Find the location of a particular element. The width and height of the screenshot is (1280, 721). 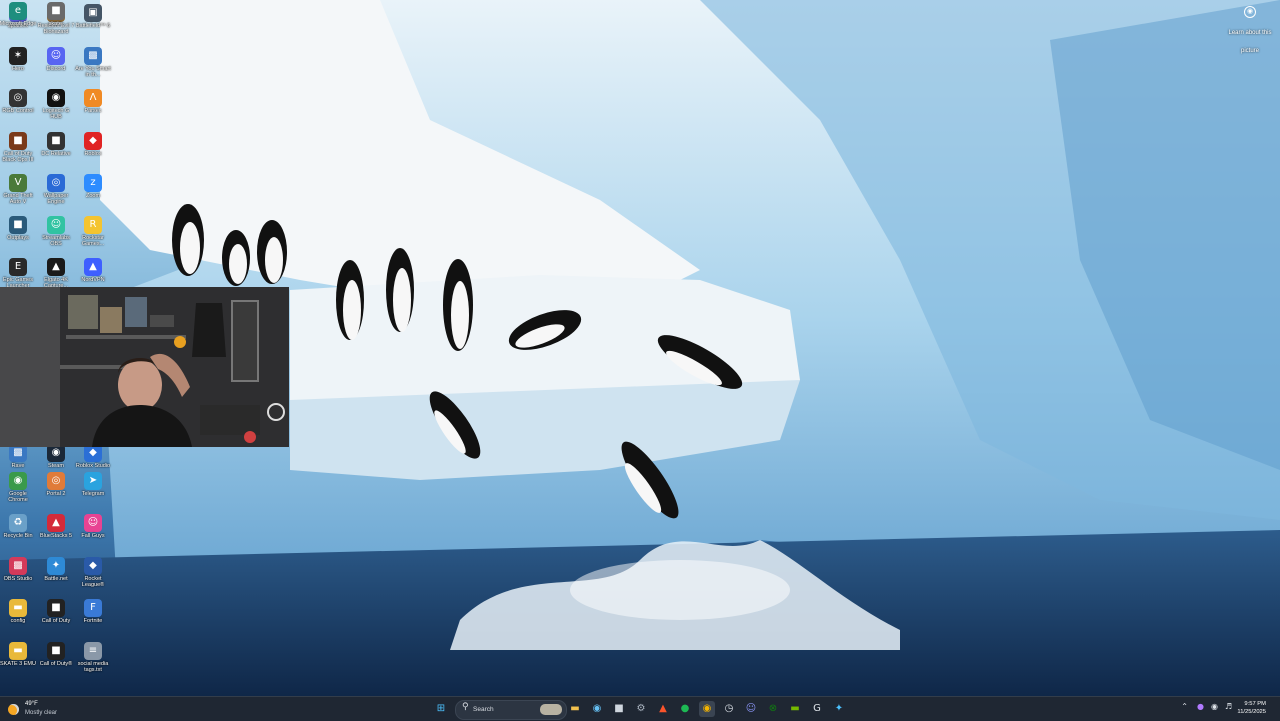

clock: 9:57 PM 11/25/2025 is located at coordinates (1251, 708).